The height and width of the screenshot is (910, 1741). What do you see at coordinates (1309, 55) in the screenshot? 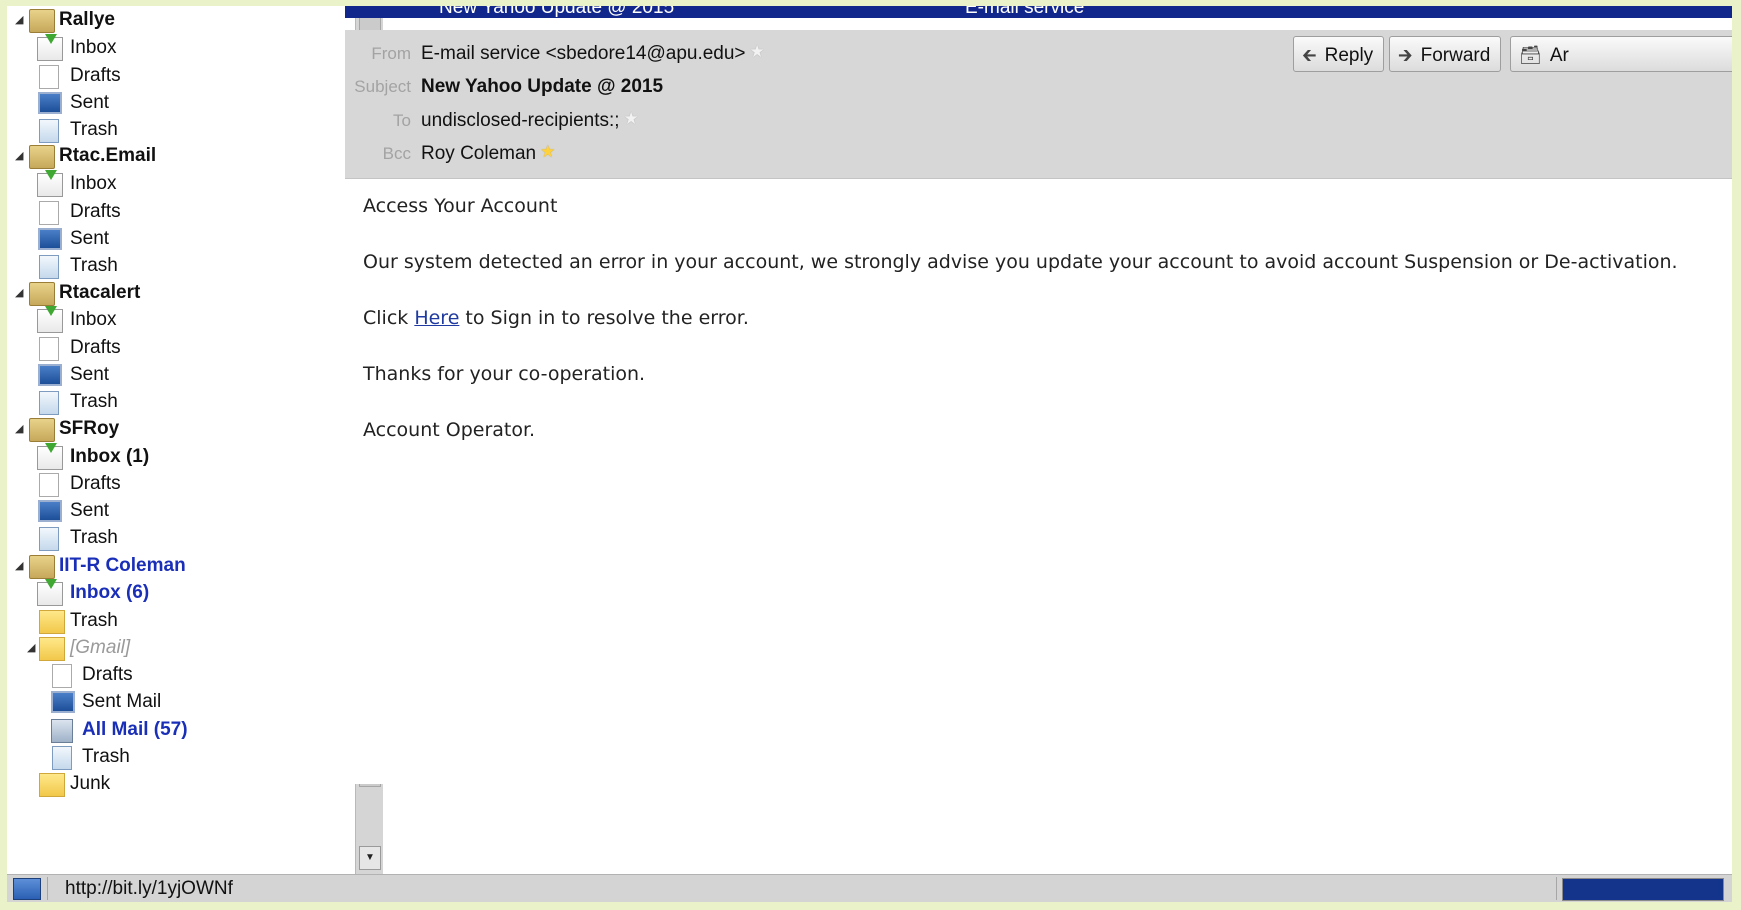
I see `reply-arrow-icon: 🡰` at bounding box center [1309, 55].